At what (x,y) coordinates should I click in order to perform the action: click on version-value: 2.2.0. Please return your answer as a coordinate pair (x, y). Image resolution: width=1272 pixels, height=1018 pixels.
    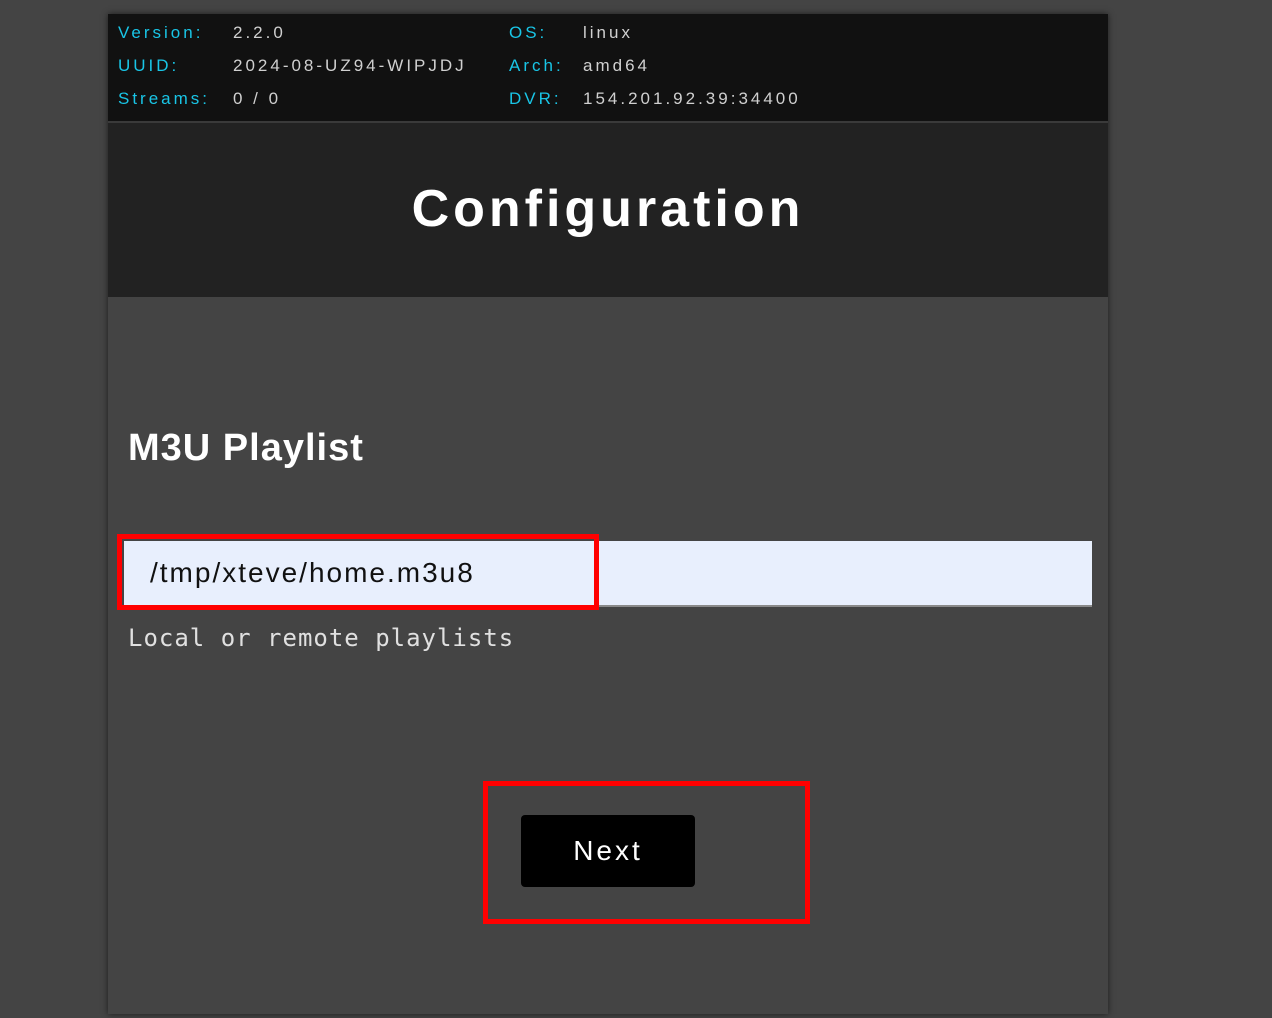
    Looking at the image, I should click on (259, 32).